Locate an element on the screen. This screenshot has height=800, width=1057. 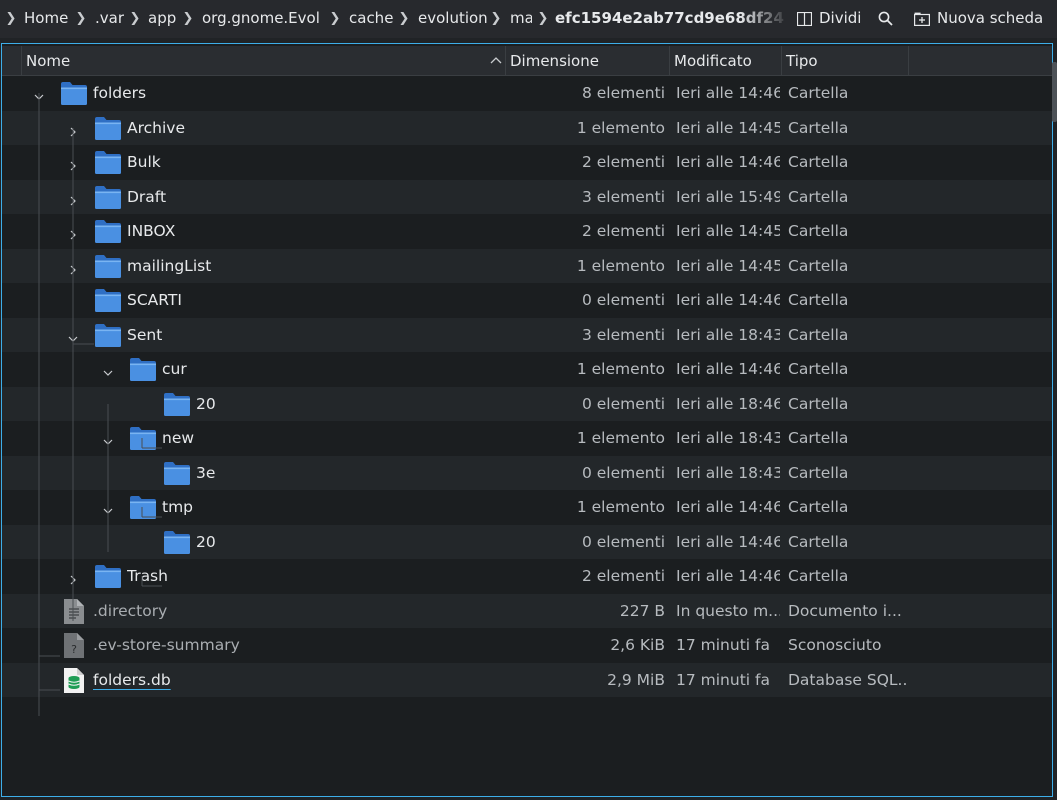
file-name-cell: Bulk is located at coordinates (144, 162).